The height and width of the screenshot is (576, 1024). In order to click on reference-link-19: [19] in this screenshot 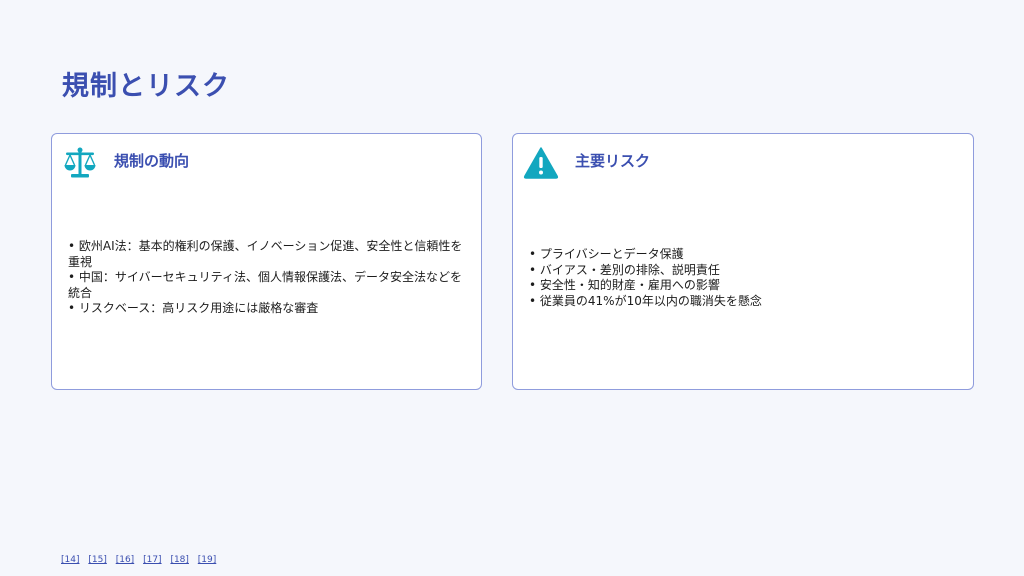, I will do `click(207, 560)`.